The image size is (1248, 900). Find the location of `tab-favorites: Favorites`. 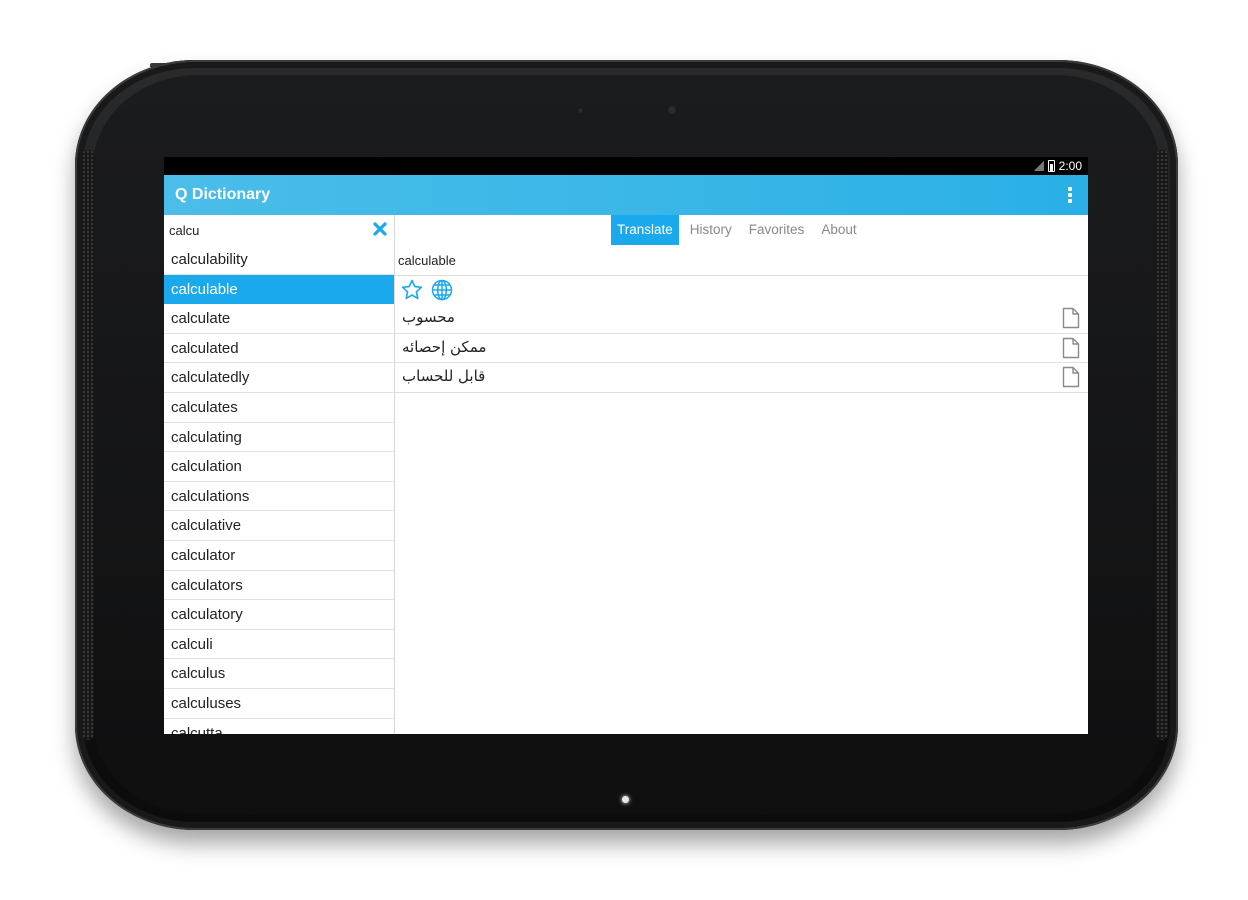

tab-favorites: Favorites is located at coordinates (777, 230).